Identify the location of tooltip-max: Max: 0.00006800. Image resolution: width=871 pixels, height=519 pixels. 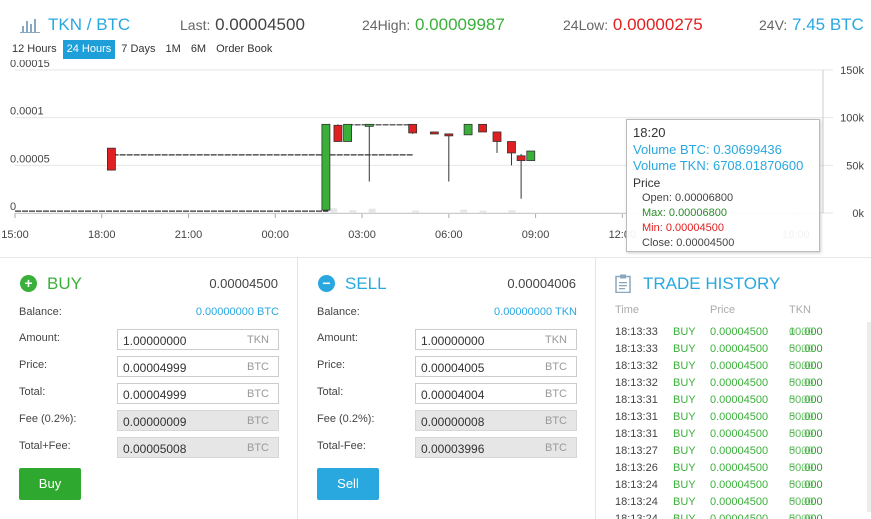
(685, 213).